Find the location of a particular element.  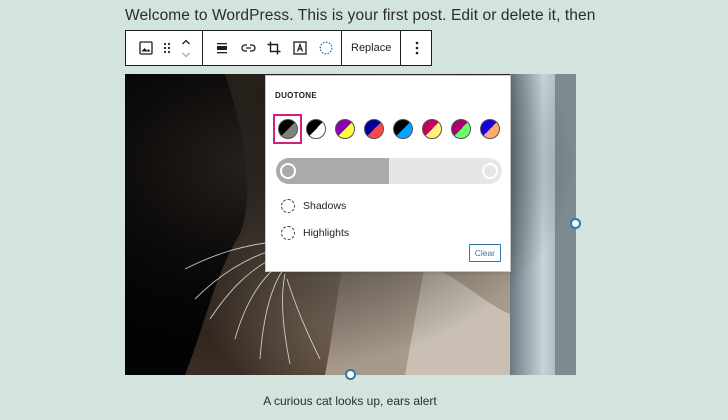

grayscale-swatch-icon is located at coordinates (316, 129).